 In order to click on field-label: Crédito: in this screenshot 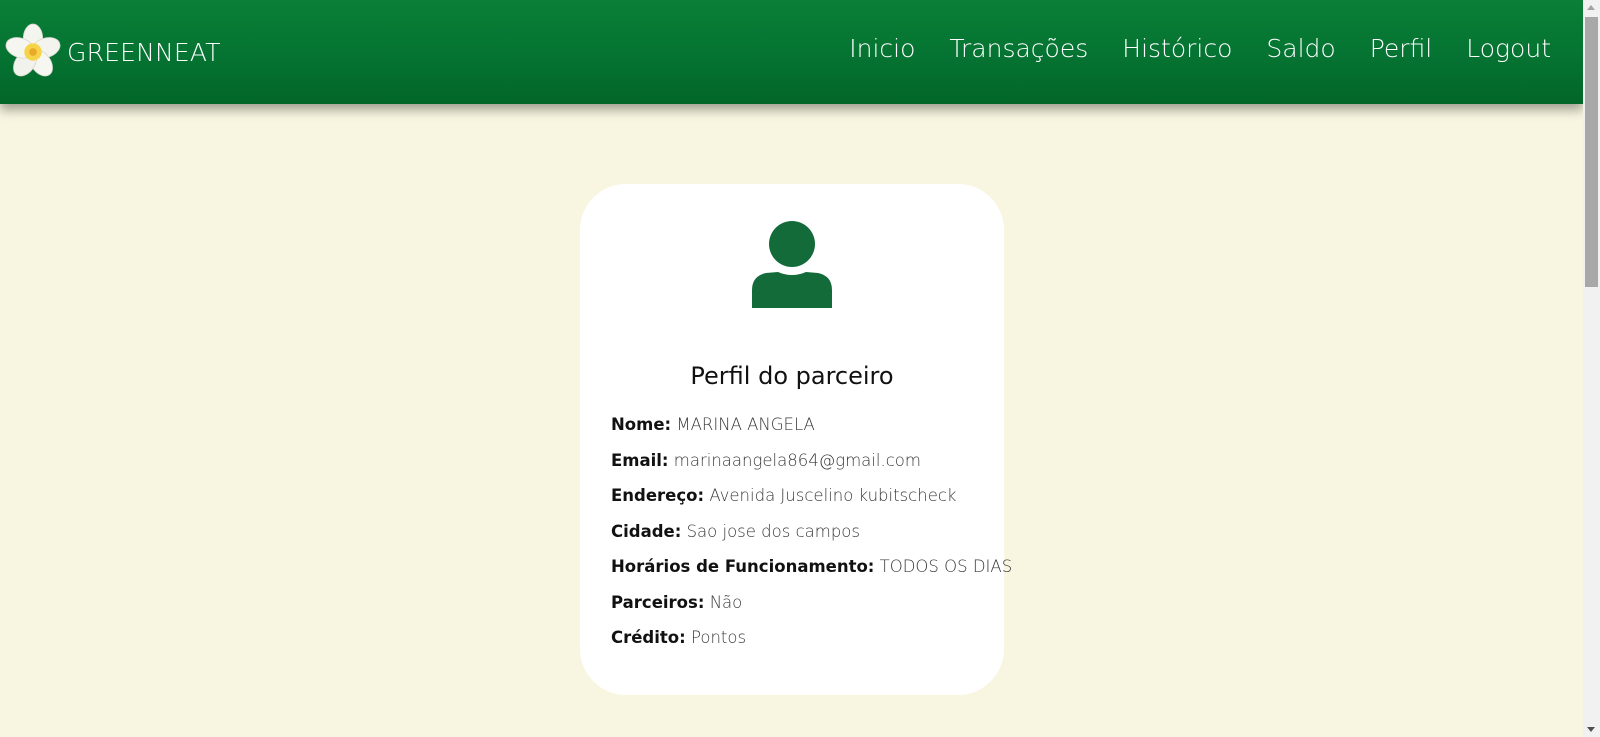, I will do `click(648, 637)`.